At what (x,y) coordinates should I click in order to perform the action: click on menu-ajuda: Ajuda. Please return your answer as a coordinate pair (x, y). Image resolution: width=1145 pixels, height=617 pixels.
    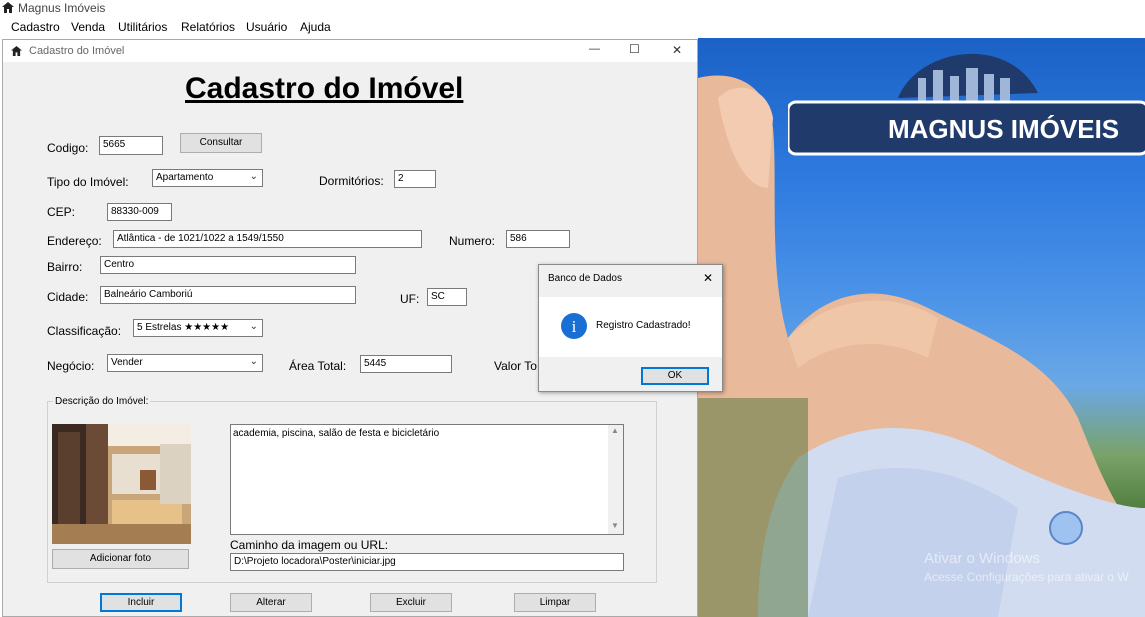
    Looking at the image, I should click on (315, 27).